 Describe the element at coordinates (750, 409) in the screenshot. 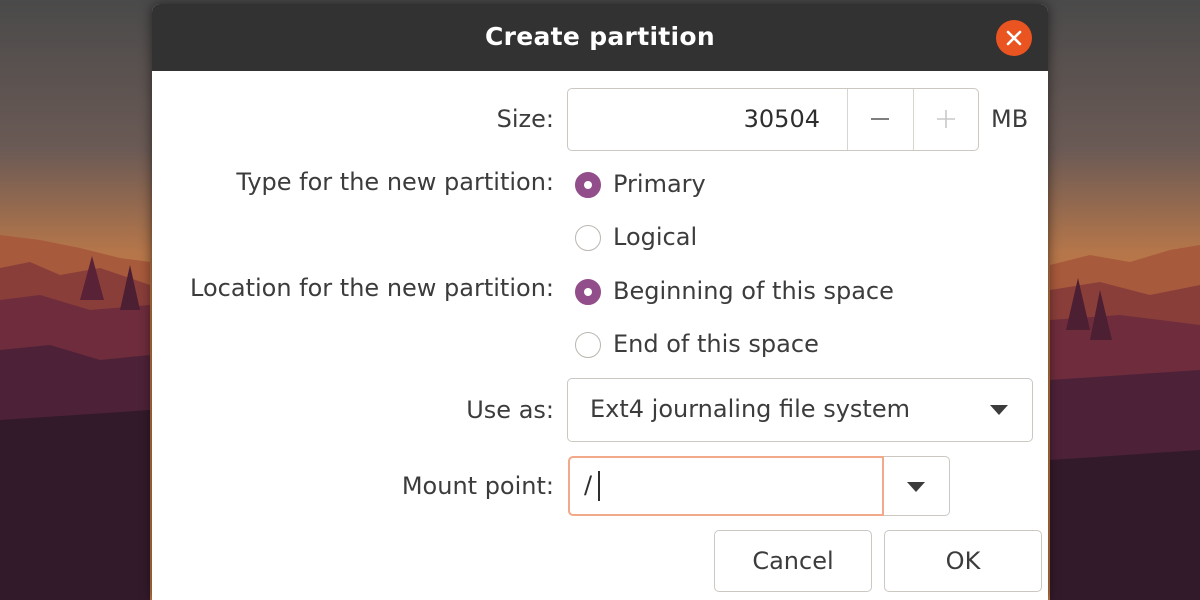

I see `filesystem-selected-value: Ext4 journaling file system` at that location.